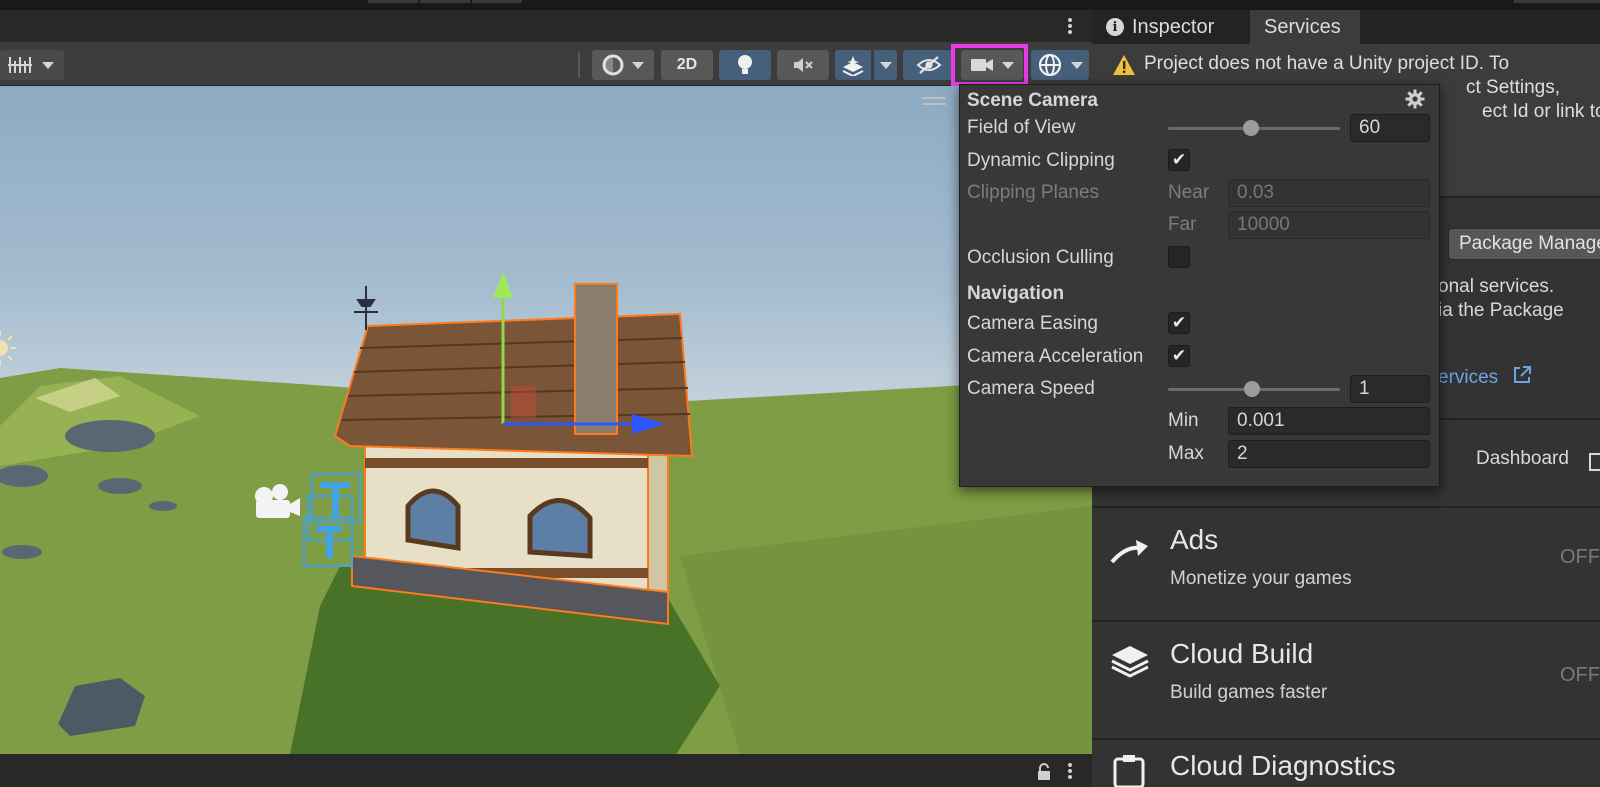 The width and height of the screenshot is (1600, 787). I want to click on audio-toggle-button, so click(803, 65).